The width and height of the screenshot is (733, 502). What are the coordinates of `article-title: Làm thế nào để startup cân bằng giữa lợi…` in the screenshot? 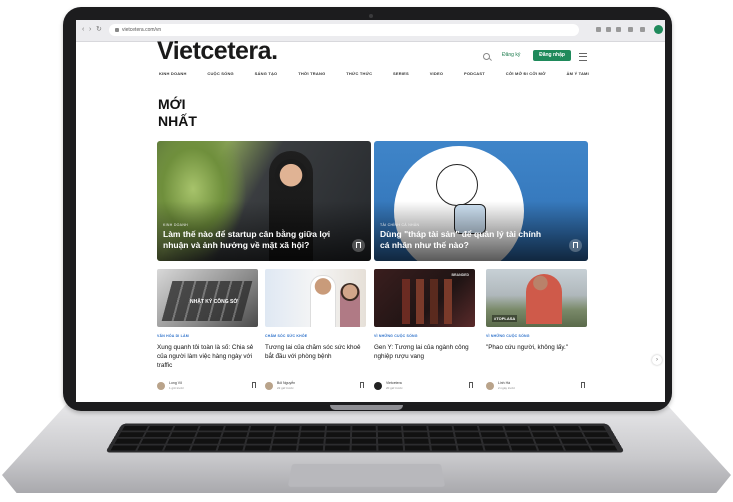 It's located at (248, 240).